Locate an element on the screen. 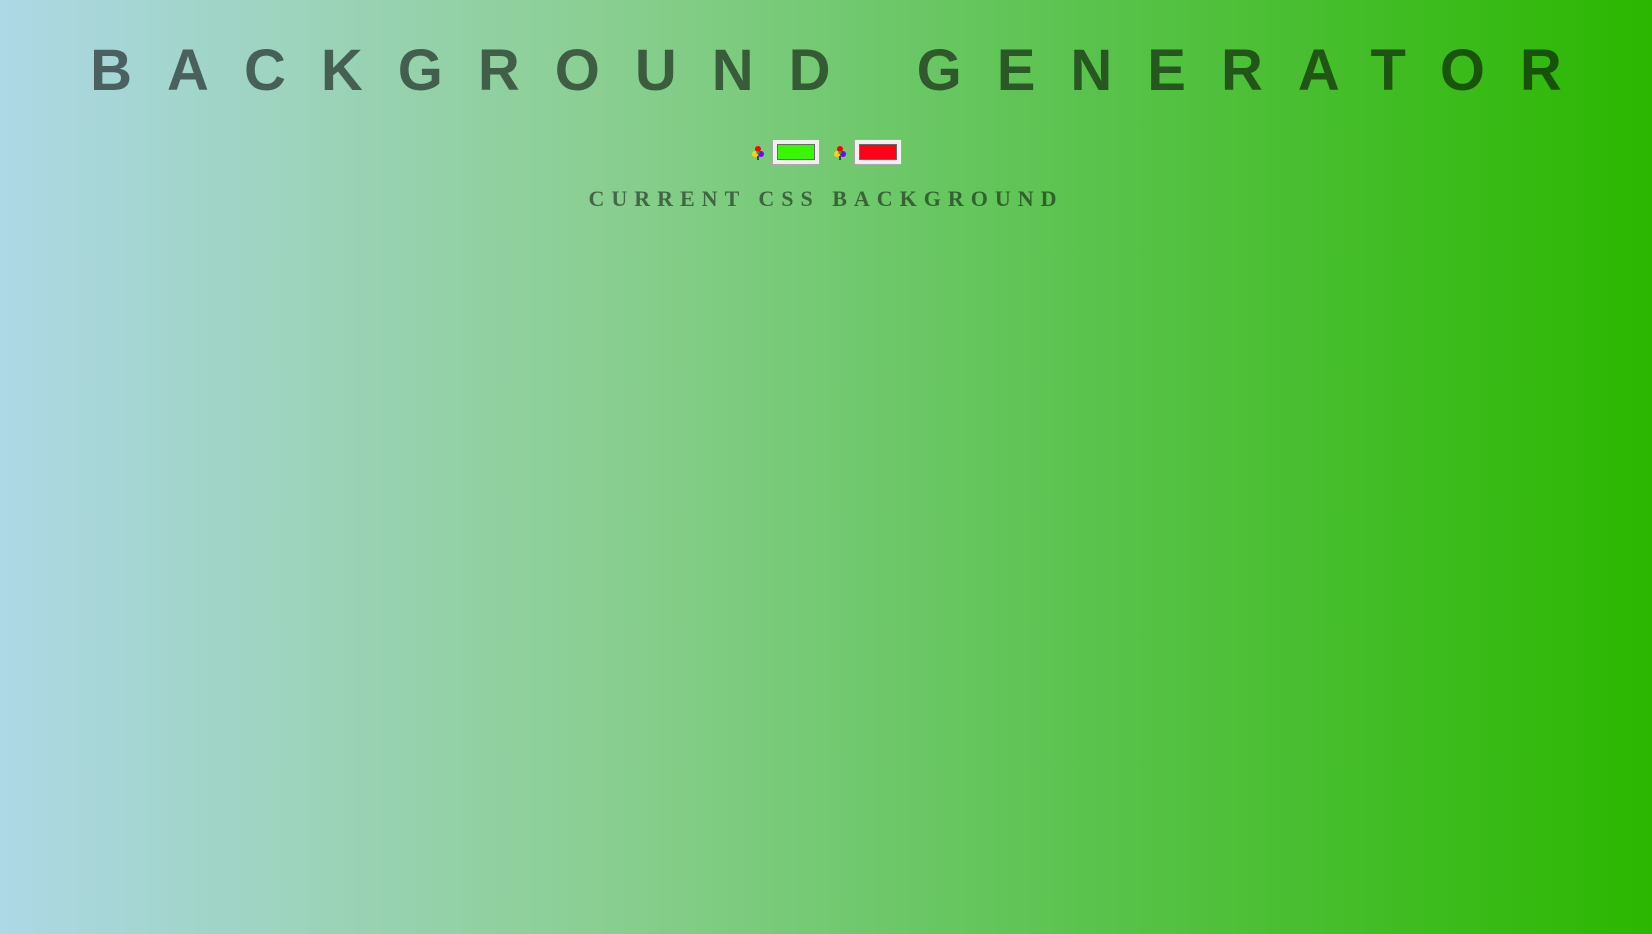 The height and width of the screenshot is (934, 1652). color-input-1-fill is located at coordinates (796, 152).